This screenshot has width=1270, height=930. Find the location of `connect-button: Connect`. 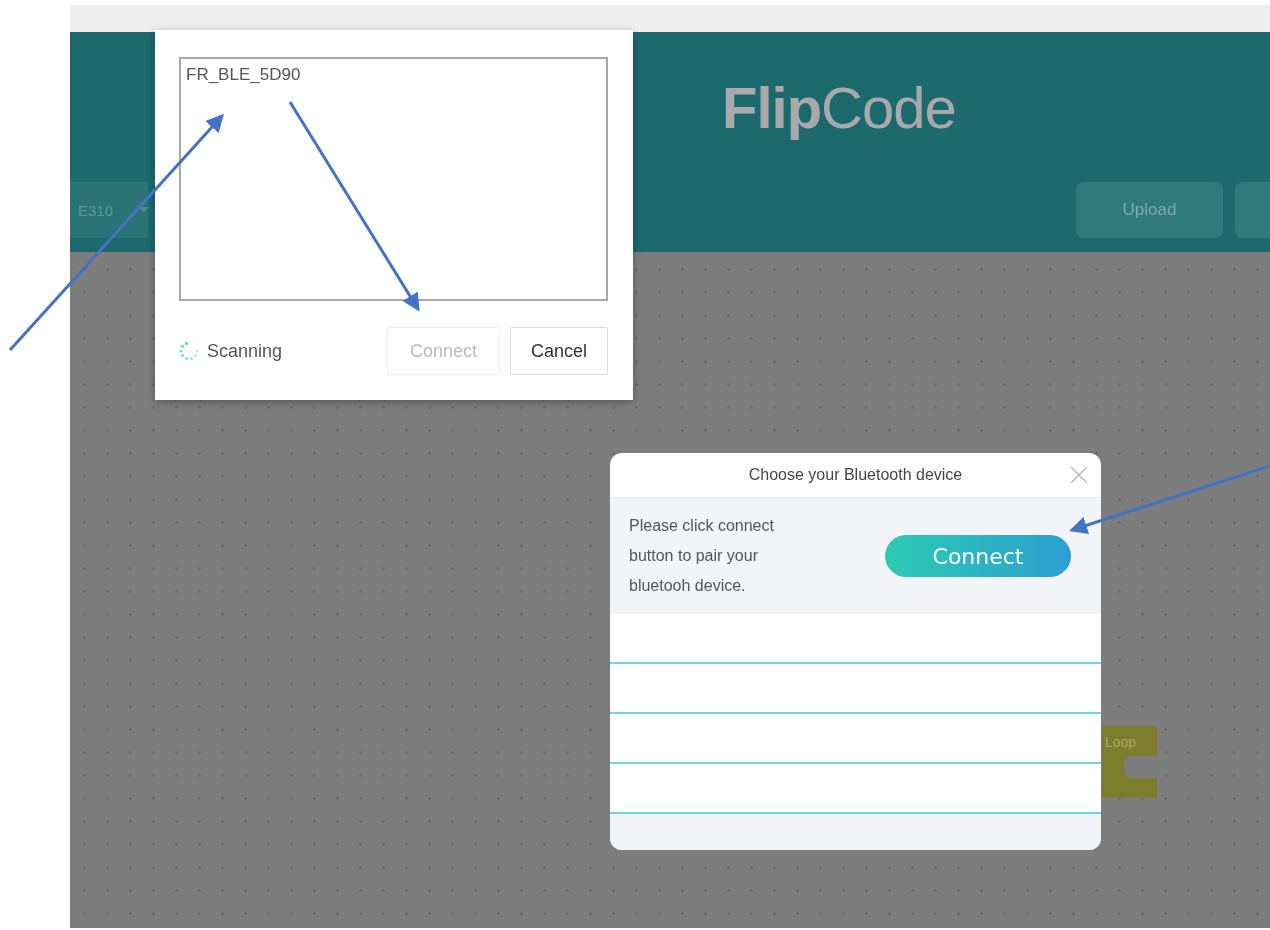

connect-button: Connect is located at coordinates (978, 556).